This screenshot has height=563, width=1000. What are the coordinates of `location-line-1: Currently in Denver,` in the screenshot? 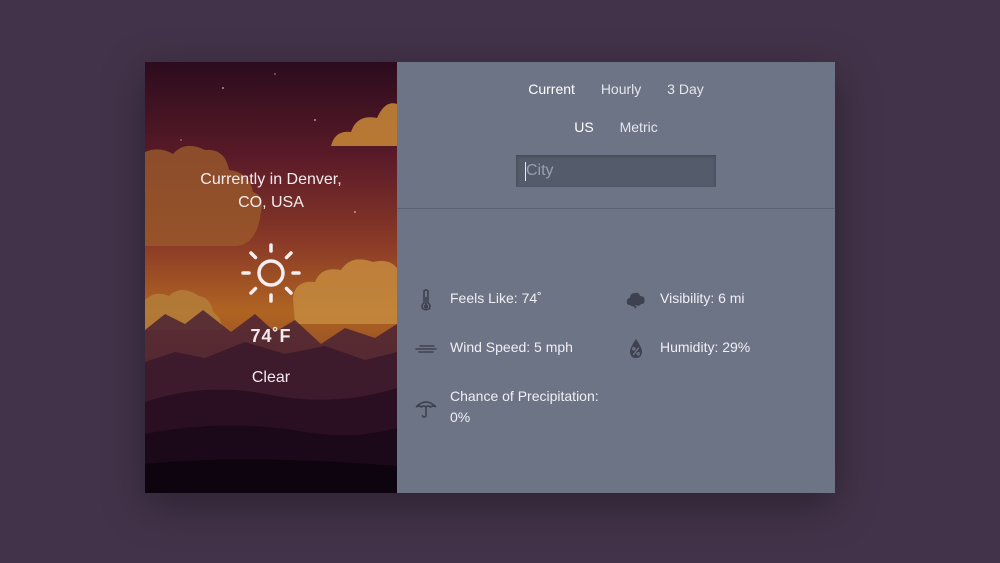 It's located at (271, 179).